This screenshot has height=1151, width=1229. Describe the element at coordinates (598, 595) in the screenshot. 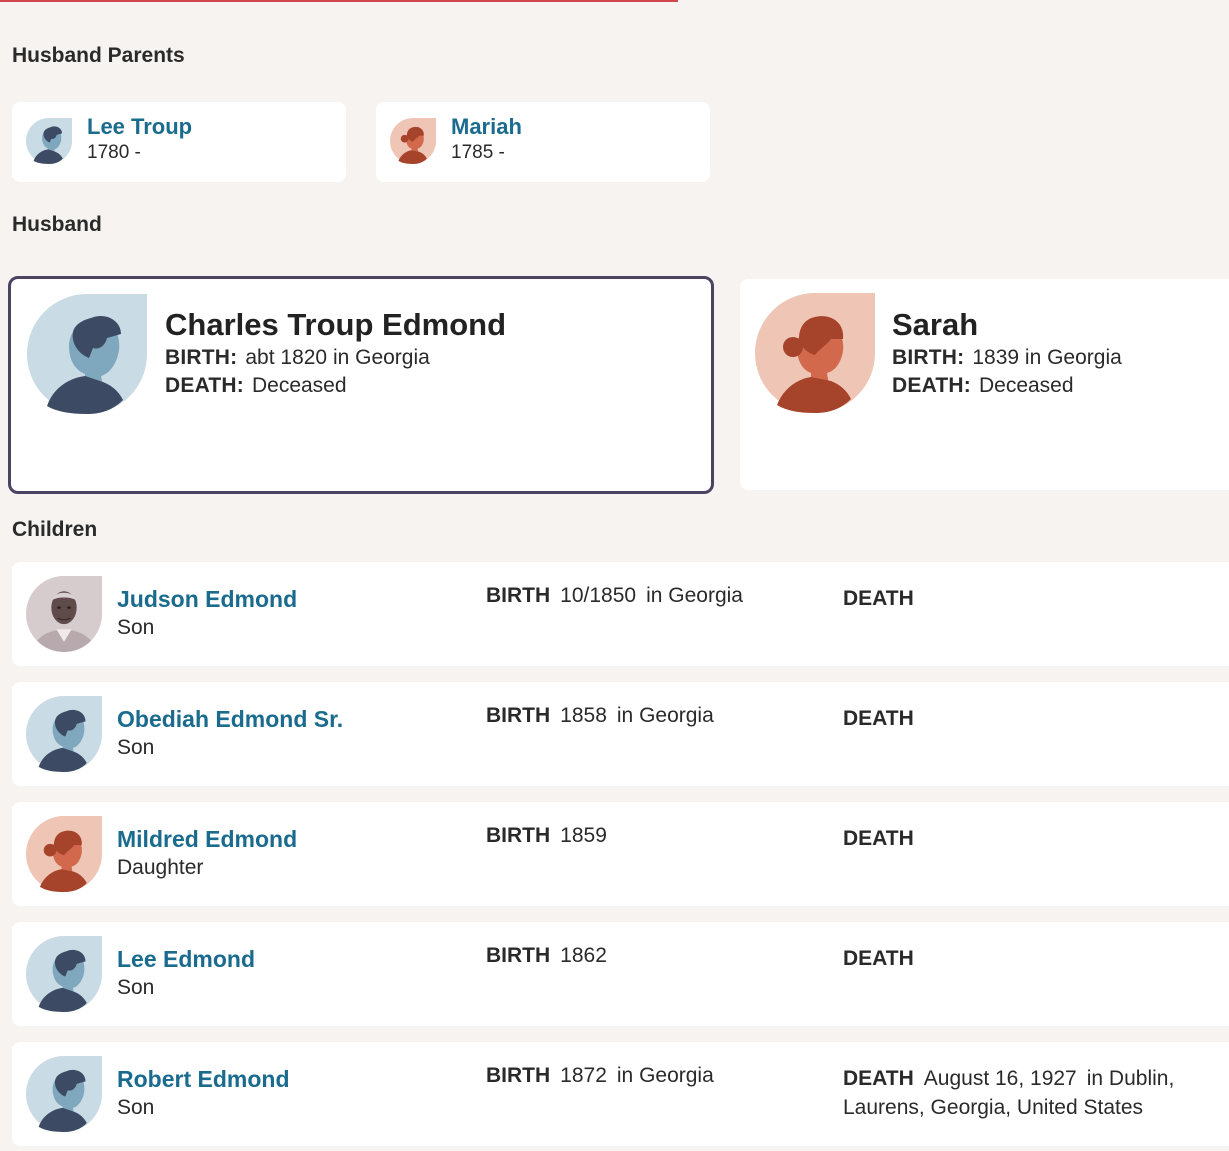

I see `birth-date: 10/1850` at that location.